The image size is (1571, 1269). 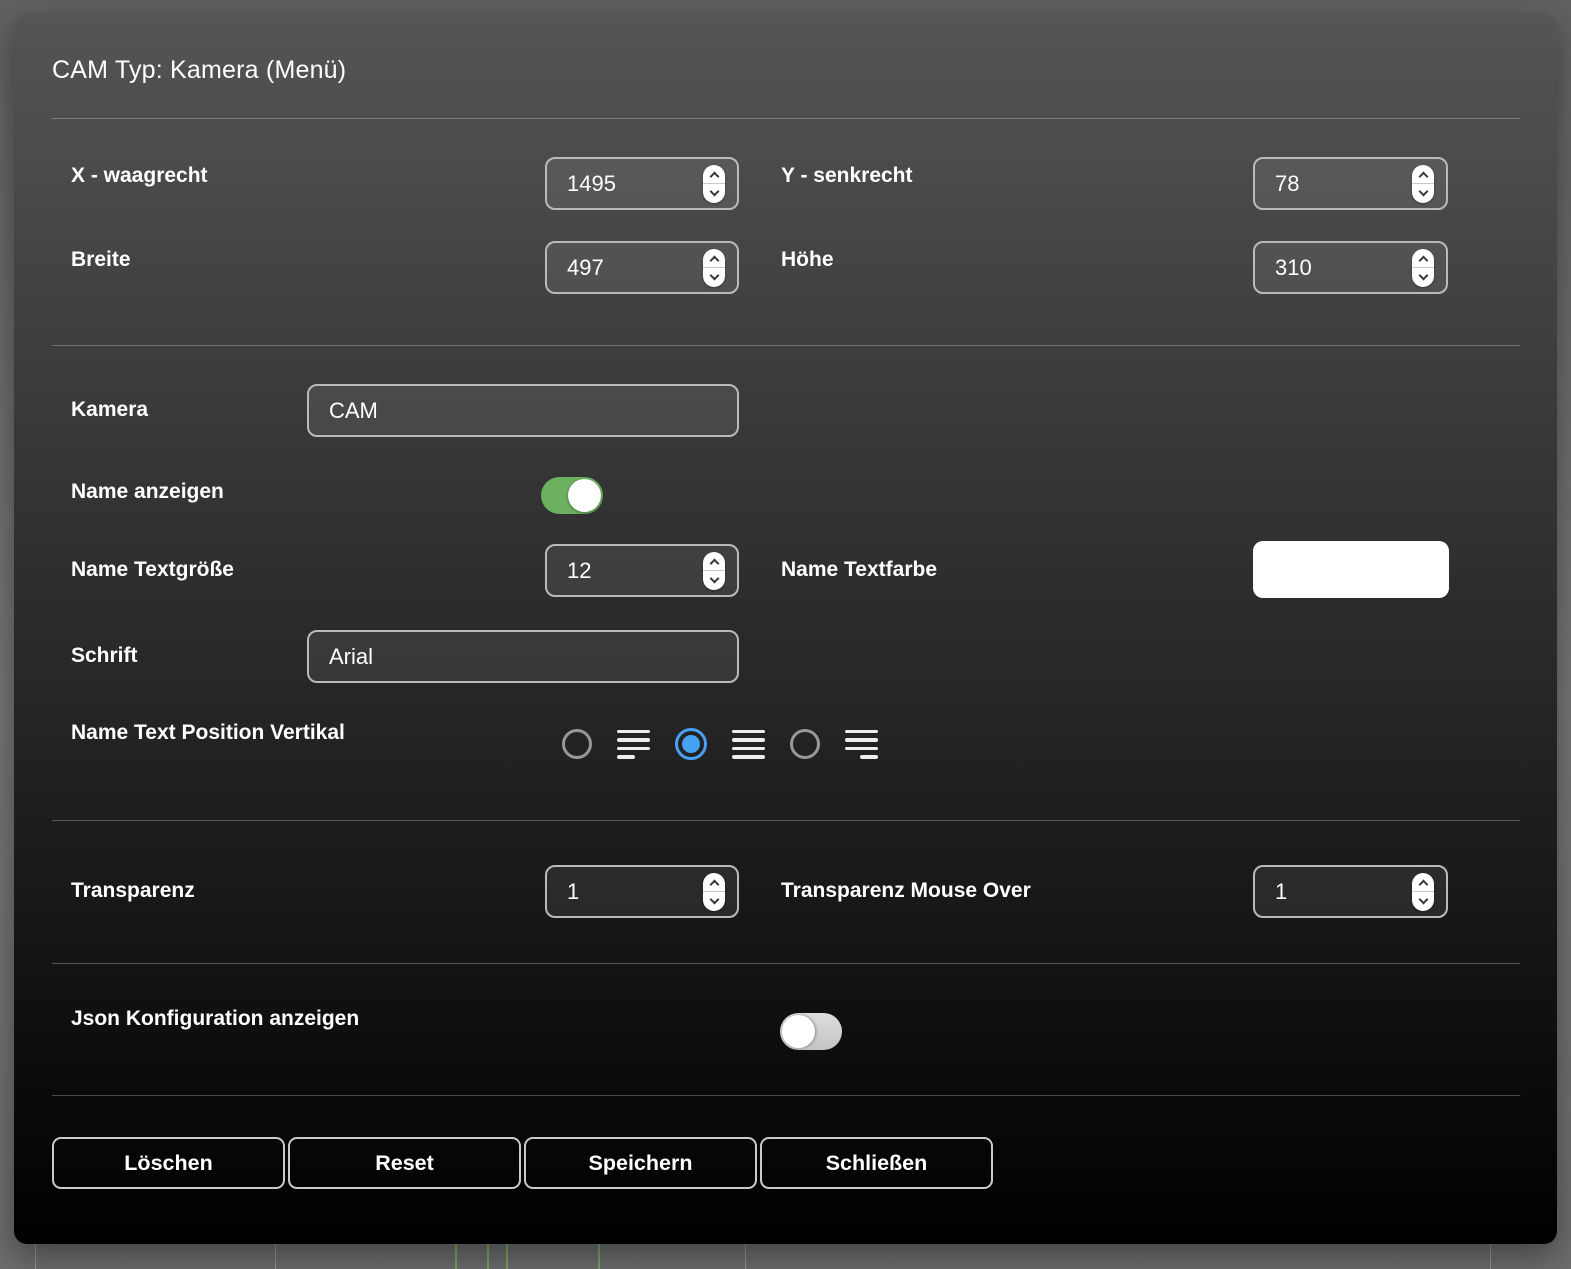 I want to click on camera-label: Kamera, so click(x=110, y=409).